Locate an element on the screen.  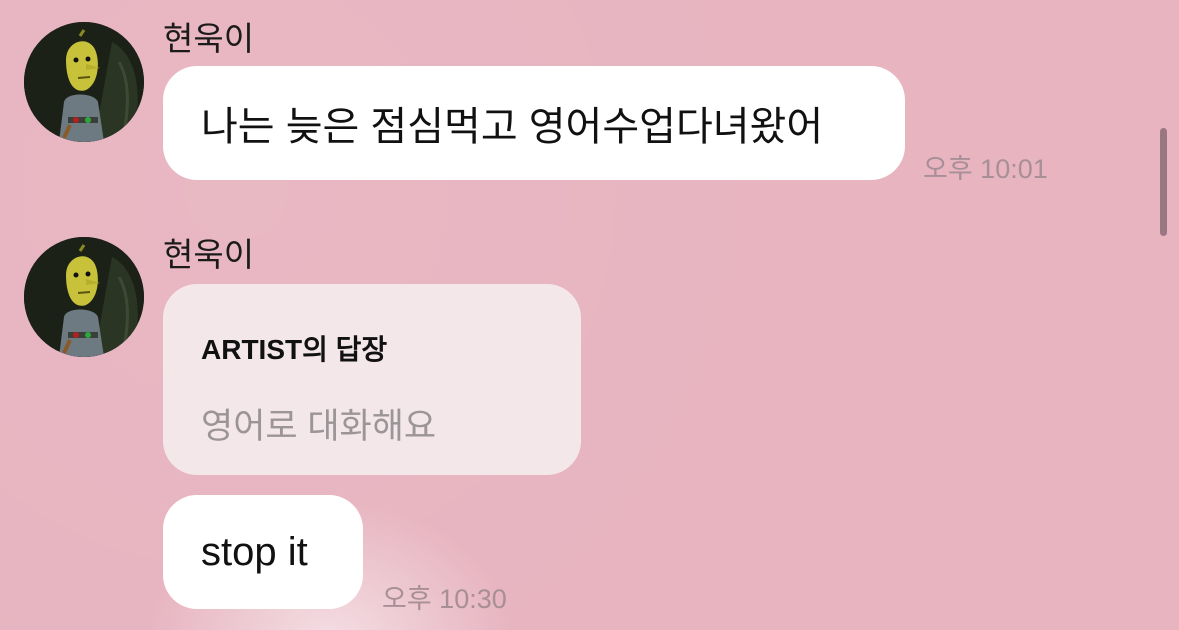
message-text: stop it is located at coordinates (254, 551).